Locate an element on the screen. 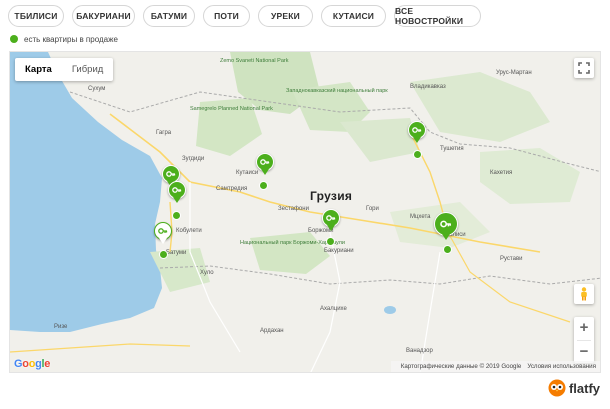 The image size is (610, 409). fullscreen-icon is located at coordinates (584, 68).